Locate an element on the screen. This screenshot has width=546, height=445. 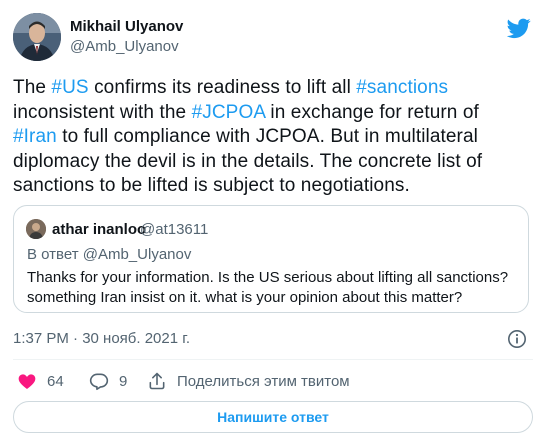
hashtag-link: #US is located at coordinates (69, 87).